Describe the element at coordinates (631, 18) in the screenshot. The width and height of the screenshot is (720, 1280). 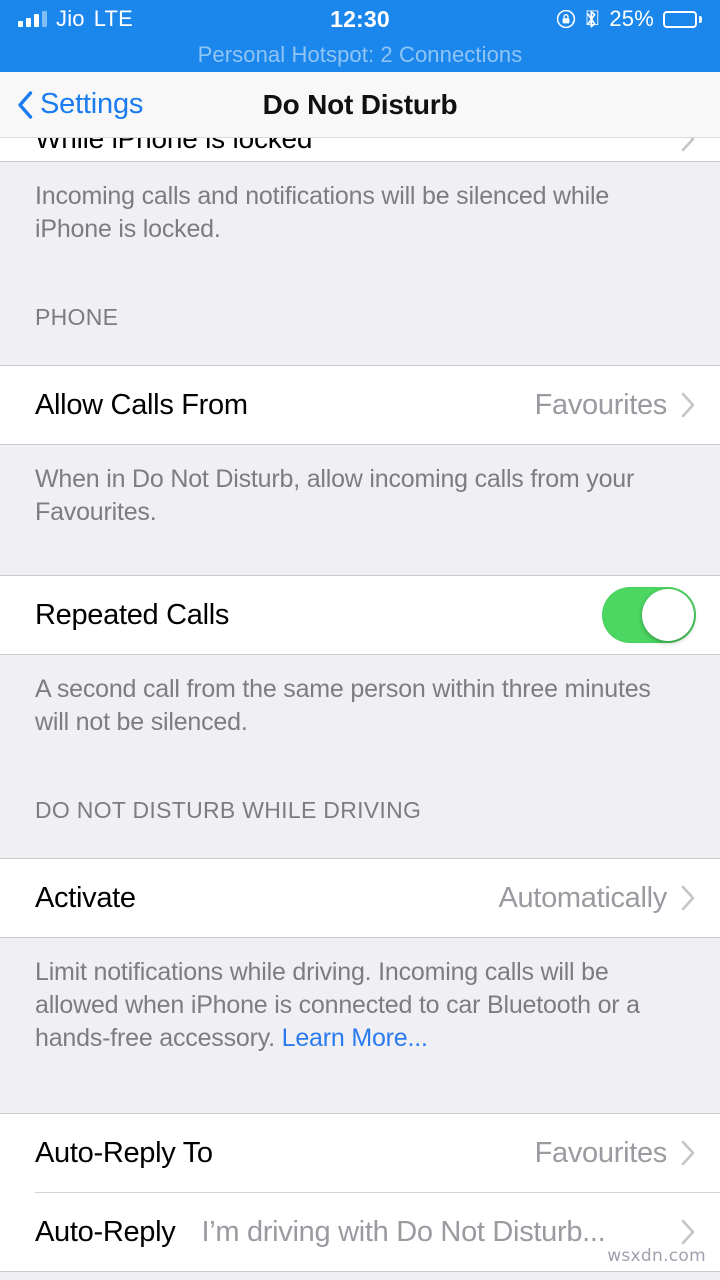
I see `battery-percent-label: 25%` at that location.